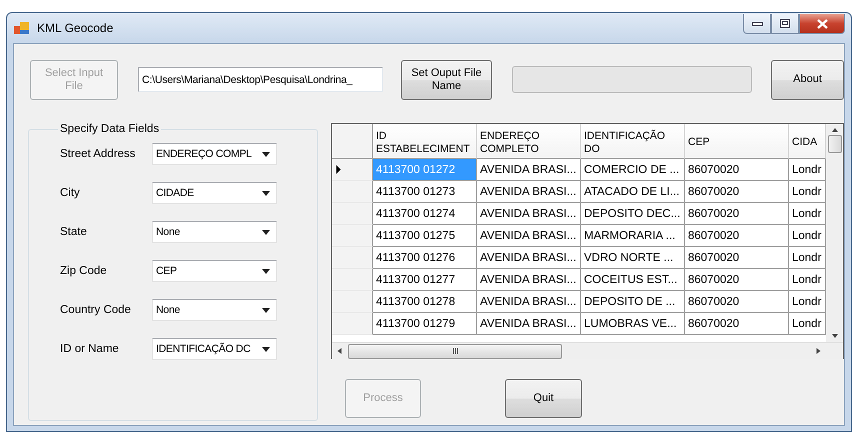  Describe the element at coordinates (75, 28) in the screenshot. I see `window-title: KML Geocode` at that location.